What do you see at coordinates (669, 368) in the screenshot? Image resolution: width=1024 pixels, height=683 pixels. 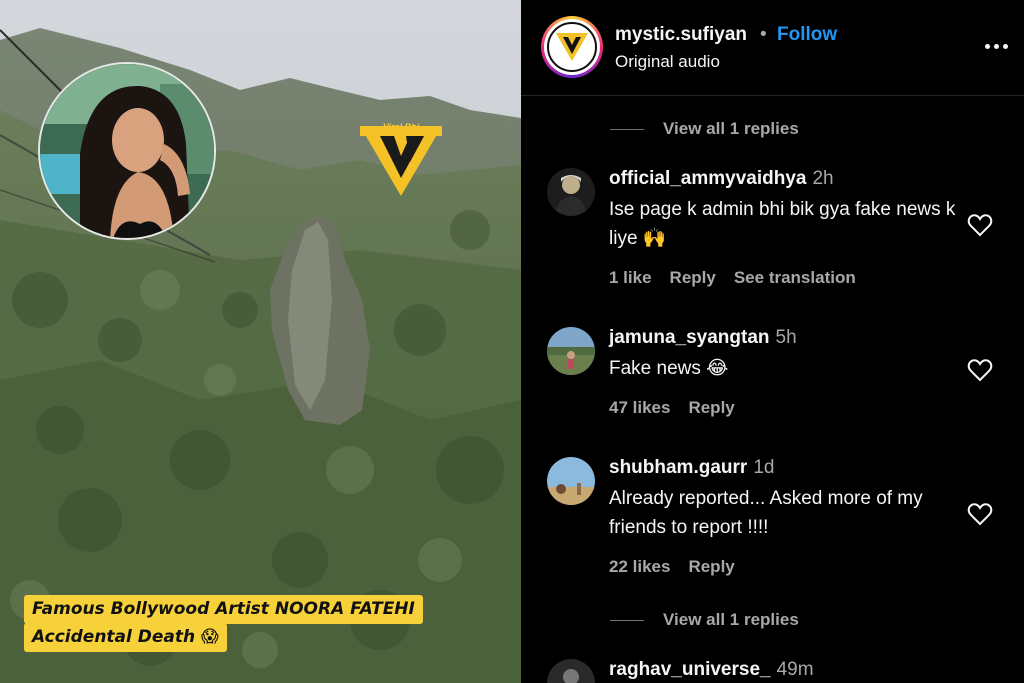 I see `comment-text: Fake news 😂` at bounding box center [669, 368].